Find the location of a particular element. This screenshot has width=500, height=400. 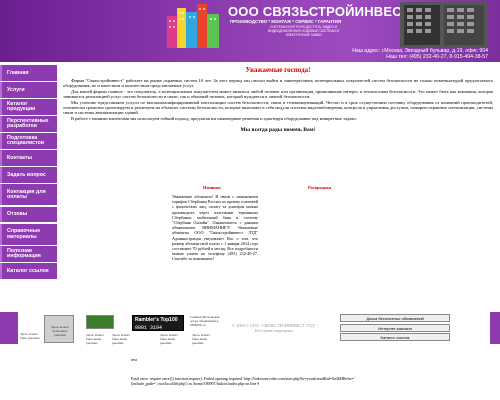

ad-banner-small: Здесь может быть ваша реклама is located at coordinates (59, 329).